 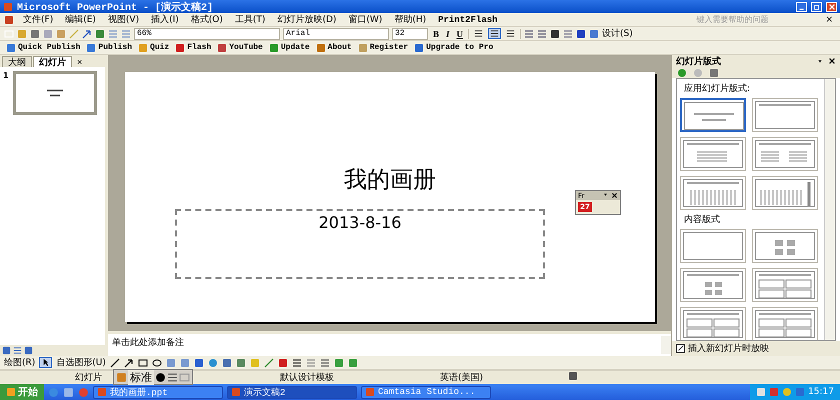 I want to click on font-size-dropdown: 32, so click(x=410, y=34).